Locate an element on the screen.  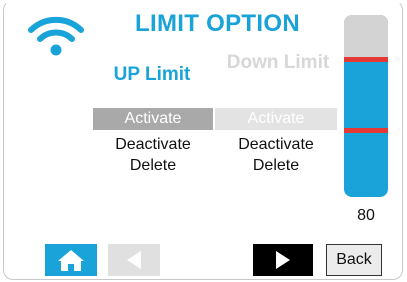
slider-value: 80 is located at coordinates (366, 215).